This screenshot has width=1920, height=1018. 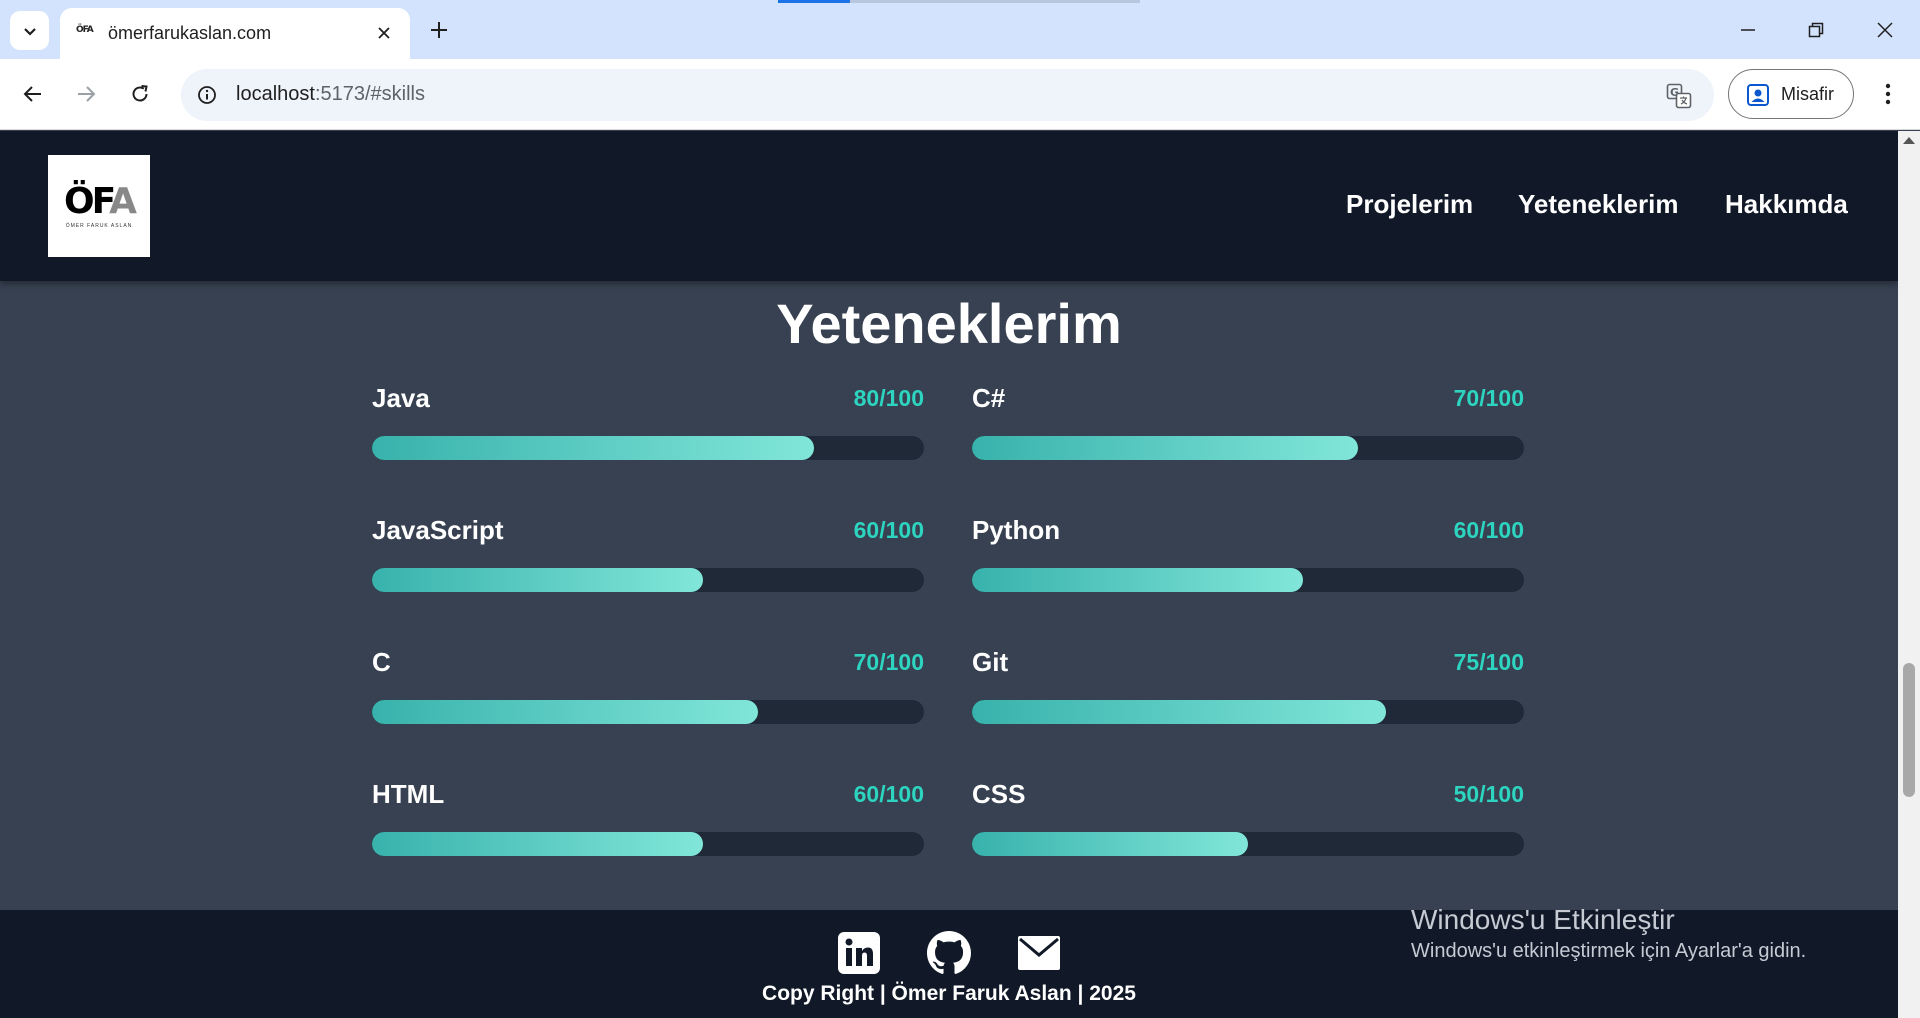 I want to click on restore-icon, so click(x=1816, y=30).